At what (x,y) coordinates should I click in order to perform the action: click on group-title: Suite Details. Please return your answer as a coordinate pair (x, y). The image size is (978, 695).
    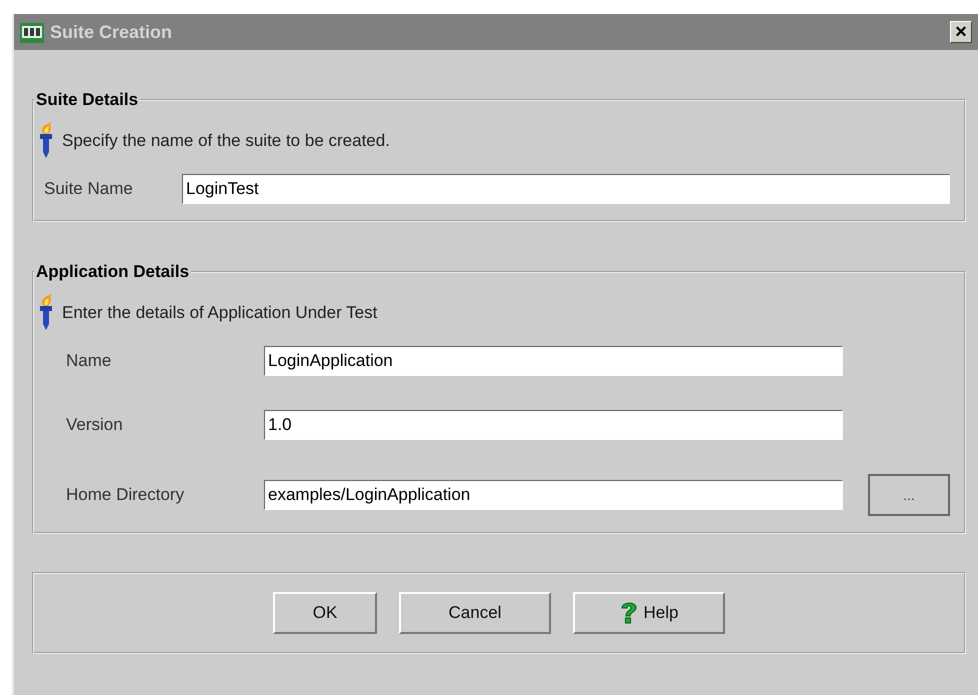
    Looking at the image, I should click on (87, 100).